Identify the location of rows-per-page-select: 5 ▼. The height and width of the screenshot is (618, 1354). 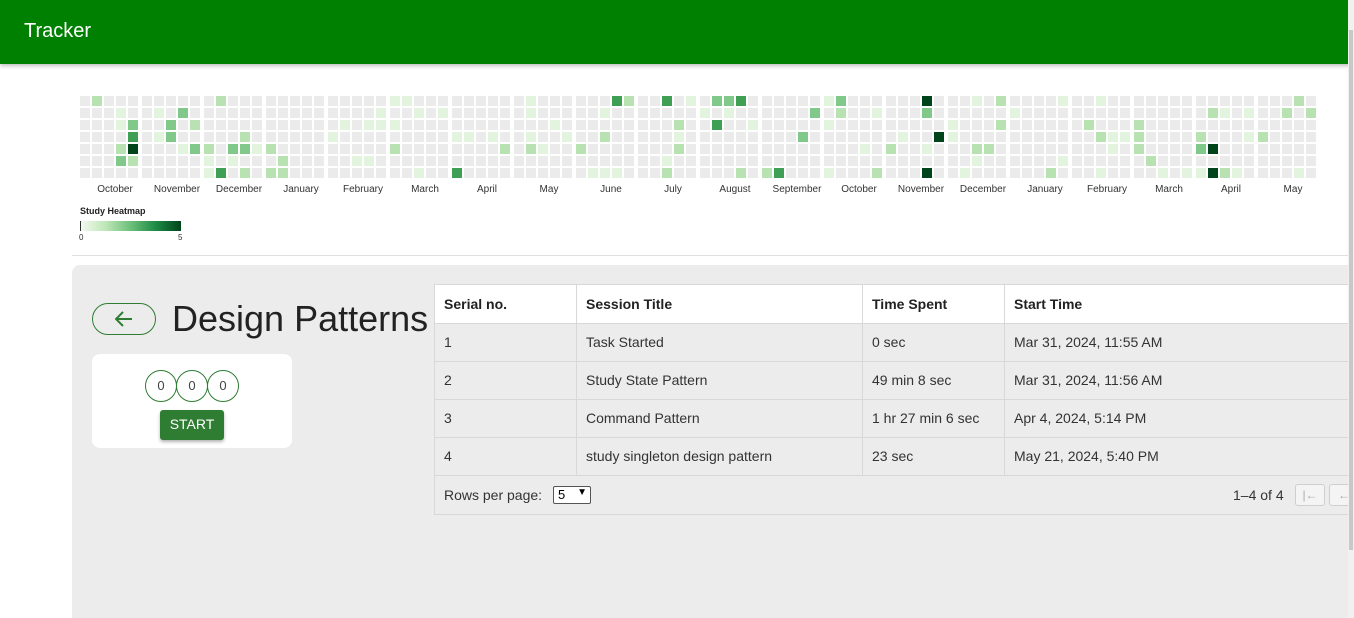
(572, 495).